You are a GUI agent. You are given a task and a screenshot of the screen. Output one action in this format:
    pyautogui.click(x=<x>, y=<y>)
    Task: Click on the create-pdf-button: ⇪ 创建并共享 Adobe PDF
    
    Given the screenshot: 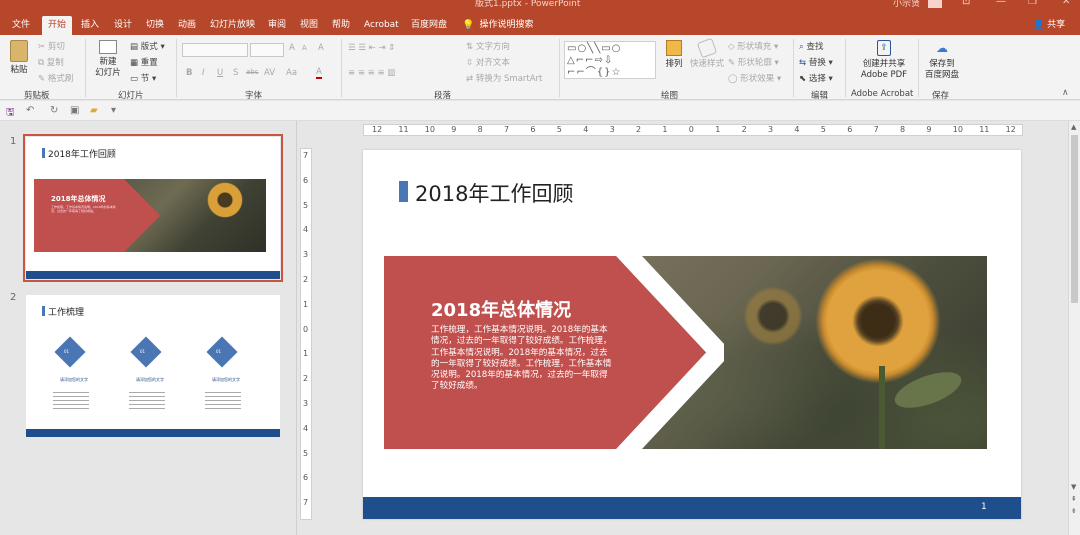 What is the action you would take?
    pyautogui.click(x=884, y=60)
    